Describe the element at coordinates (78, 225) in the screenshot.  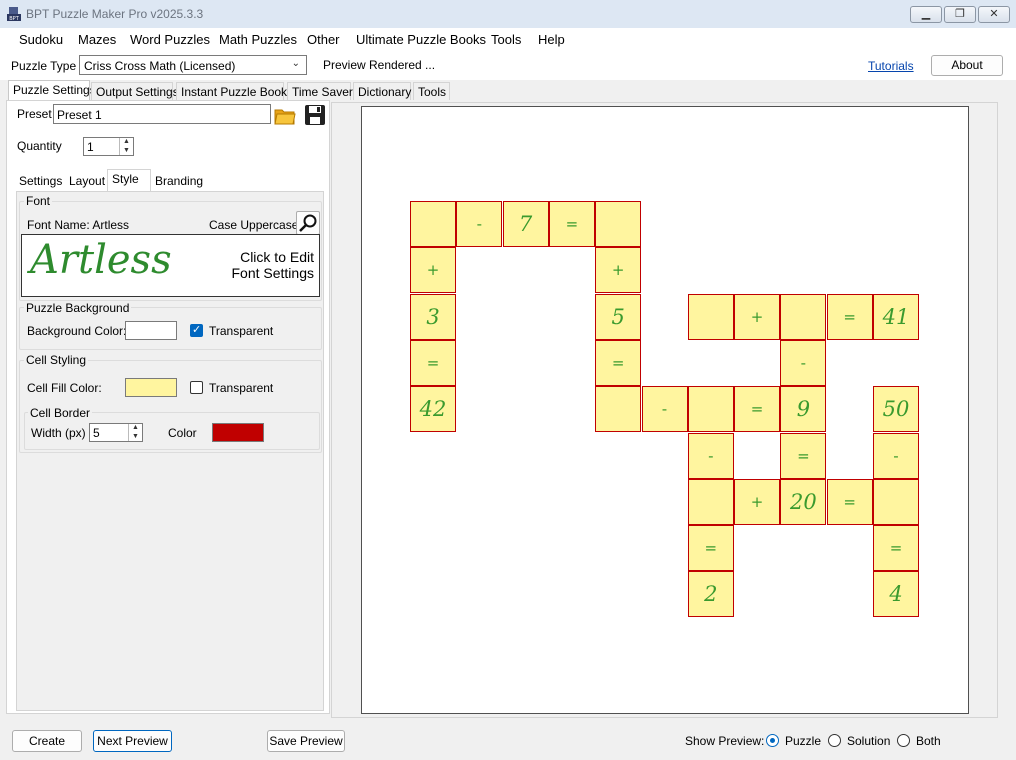
I see `font-name-label: Font Name: Artless` at that location.